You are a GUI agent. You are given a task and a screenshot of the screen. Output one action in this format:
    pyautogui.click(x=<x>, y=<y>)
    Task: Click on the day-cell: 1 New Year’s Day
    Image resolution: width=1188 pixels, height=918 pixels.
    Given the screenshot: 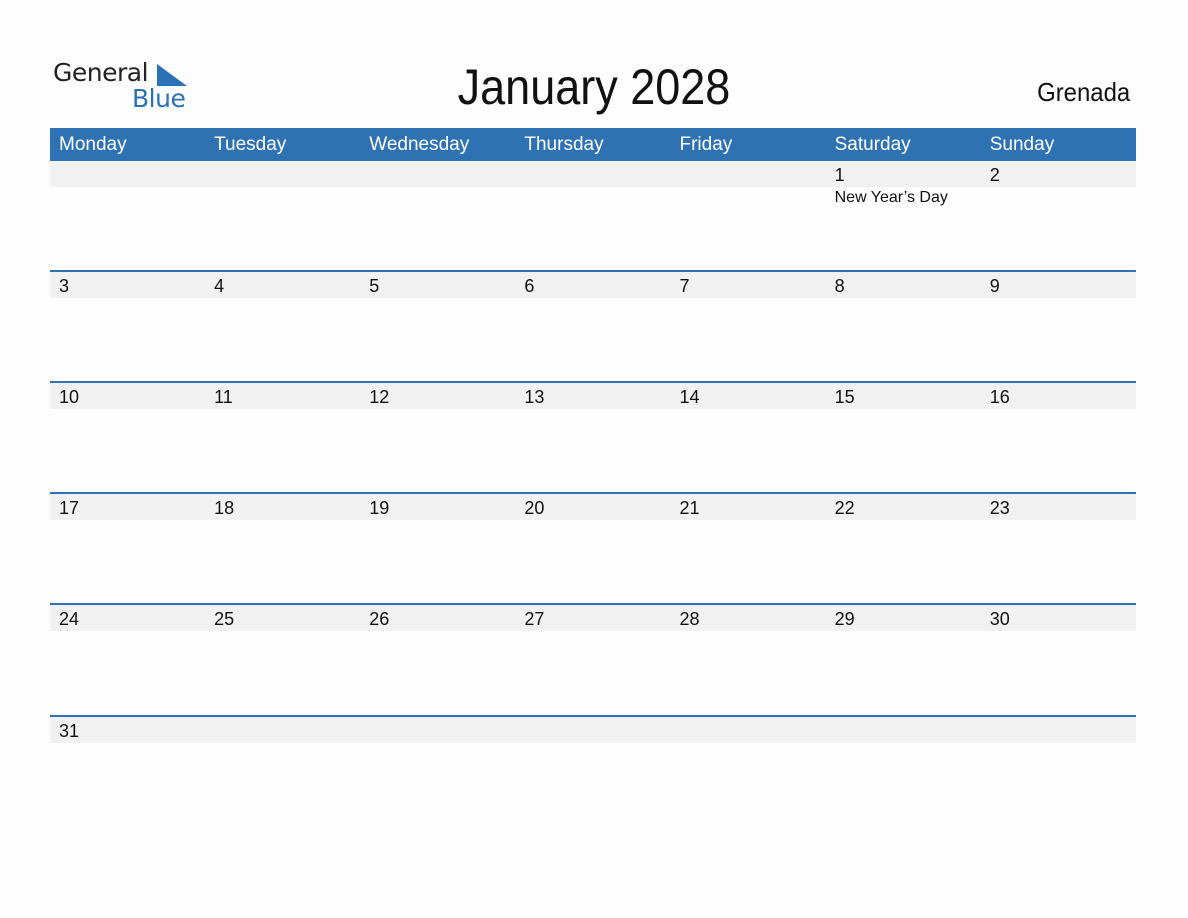 What is the action you would take?
    pyautogui.click(x=903, y=211)
    